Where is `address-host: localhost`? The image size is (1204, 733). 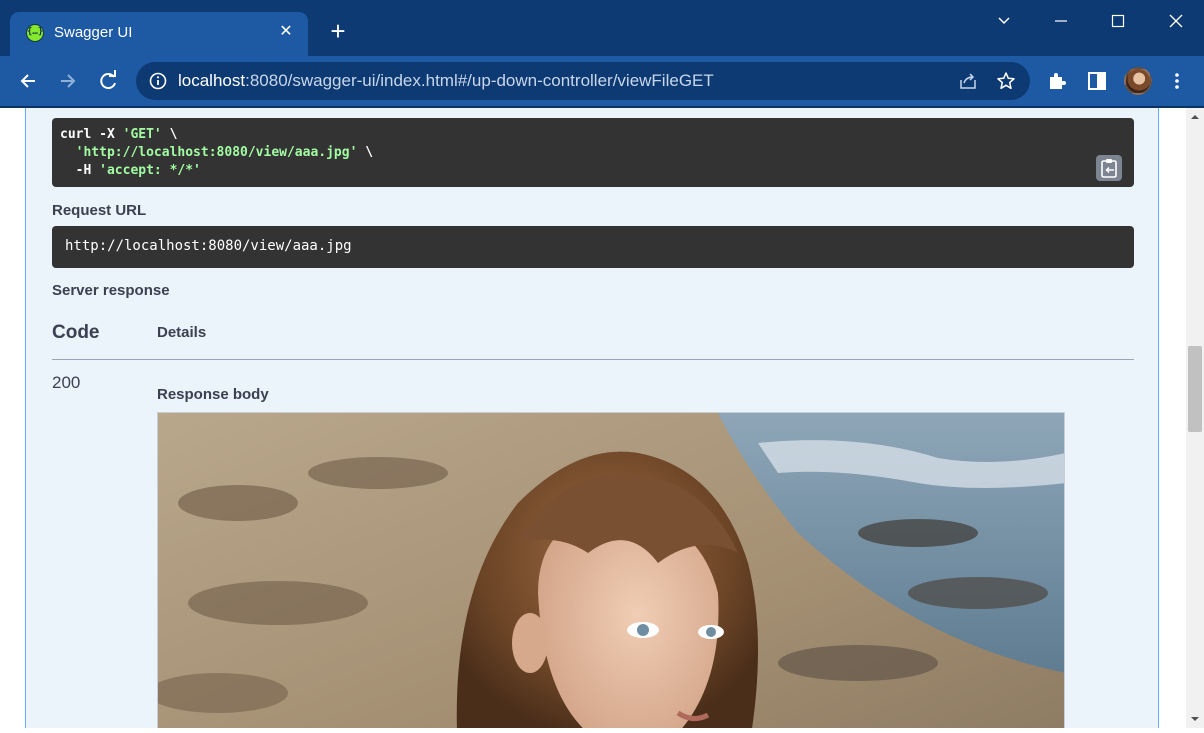 address-host: localhost is located at coordinates (212, 80).